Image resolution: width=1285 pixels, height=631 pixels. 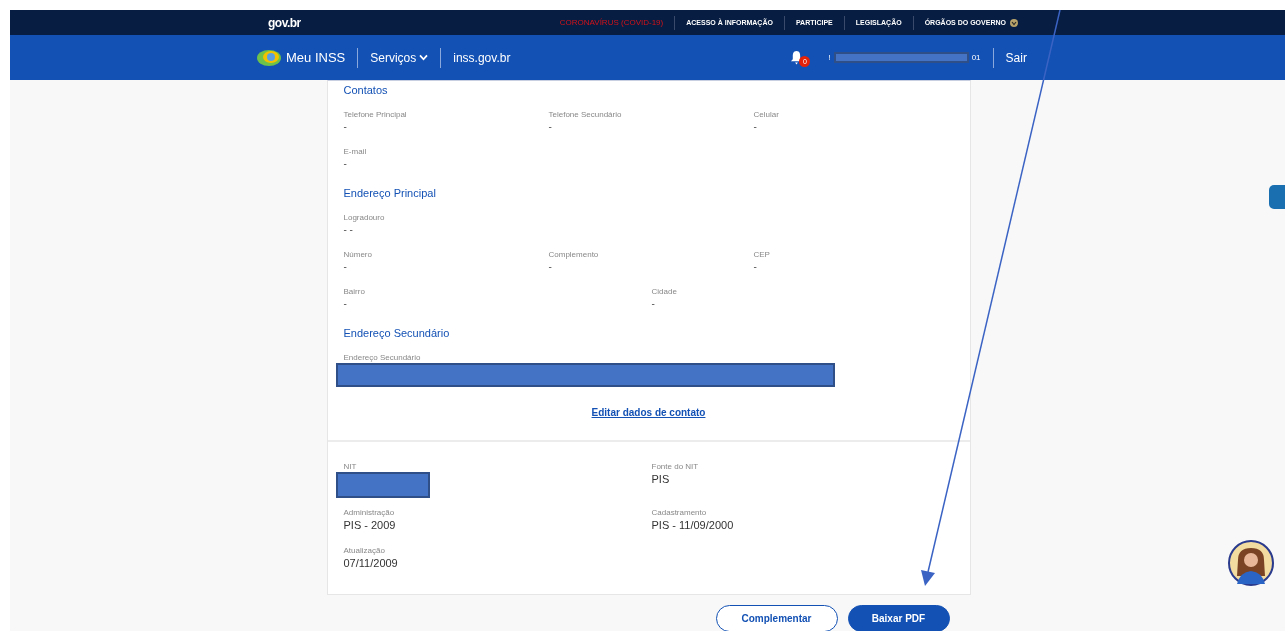 What do you see at coordinates (648, 412) in the screenshot?
I see `edit-contact-link: Editar dados de contato` at bounding box center [648, 412].